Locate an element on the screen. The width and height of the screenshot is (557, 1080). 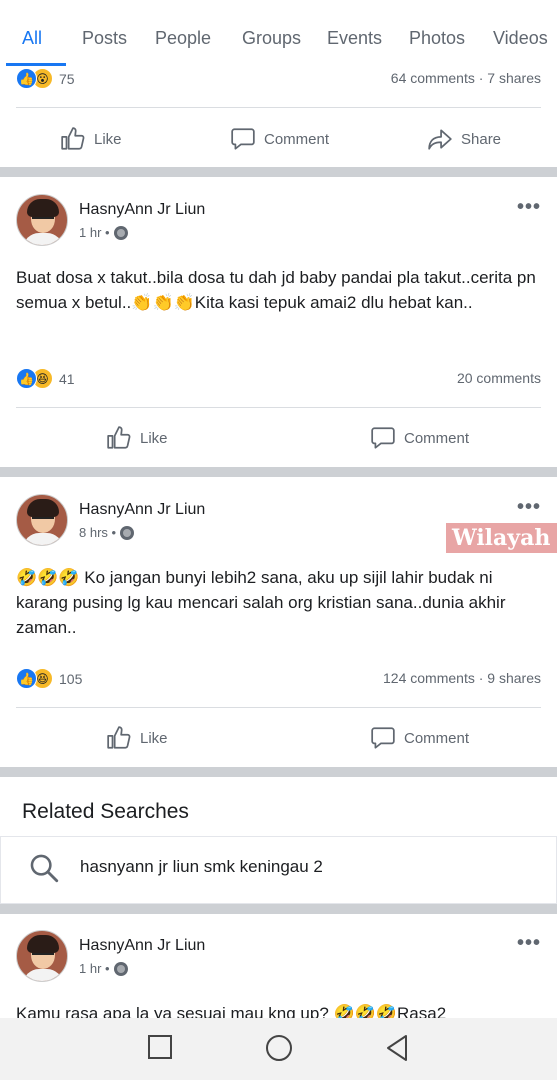
tab-videos: Videos is located at coordinates (520, 38).